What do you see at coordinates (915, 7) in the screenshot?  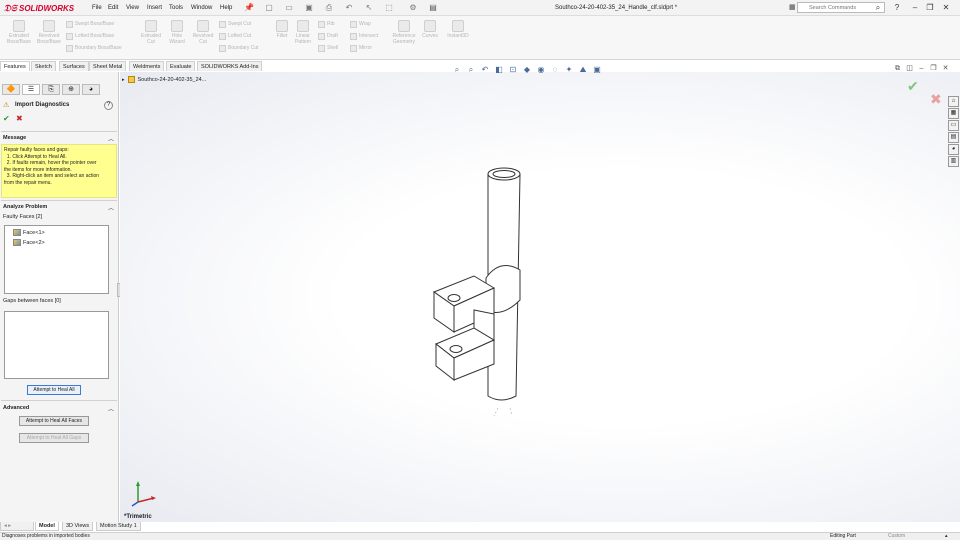 I see `minimize-icon: –` at bounding box center [915, 7].